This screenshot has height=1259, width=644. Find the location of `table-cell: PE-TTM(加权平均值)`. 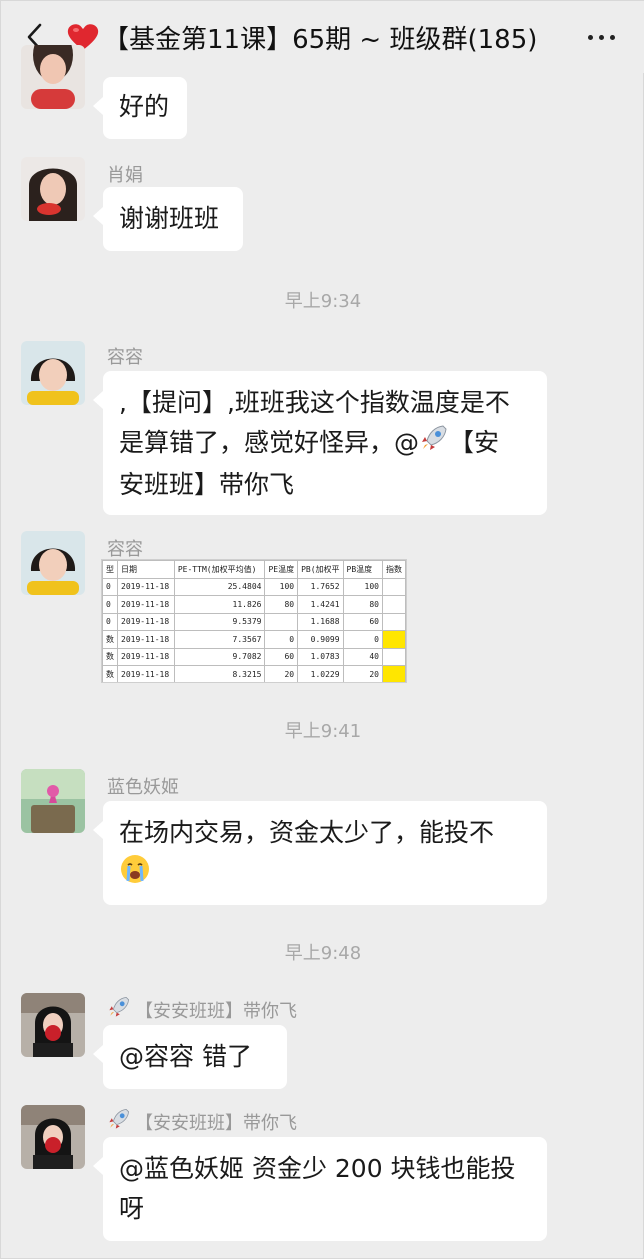

table-cell: PE-TTM(加权平均值) is located at coordinates (219, 569).